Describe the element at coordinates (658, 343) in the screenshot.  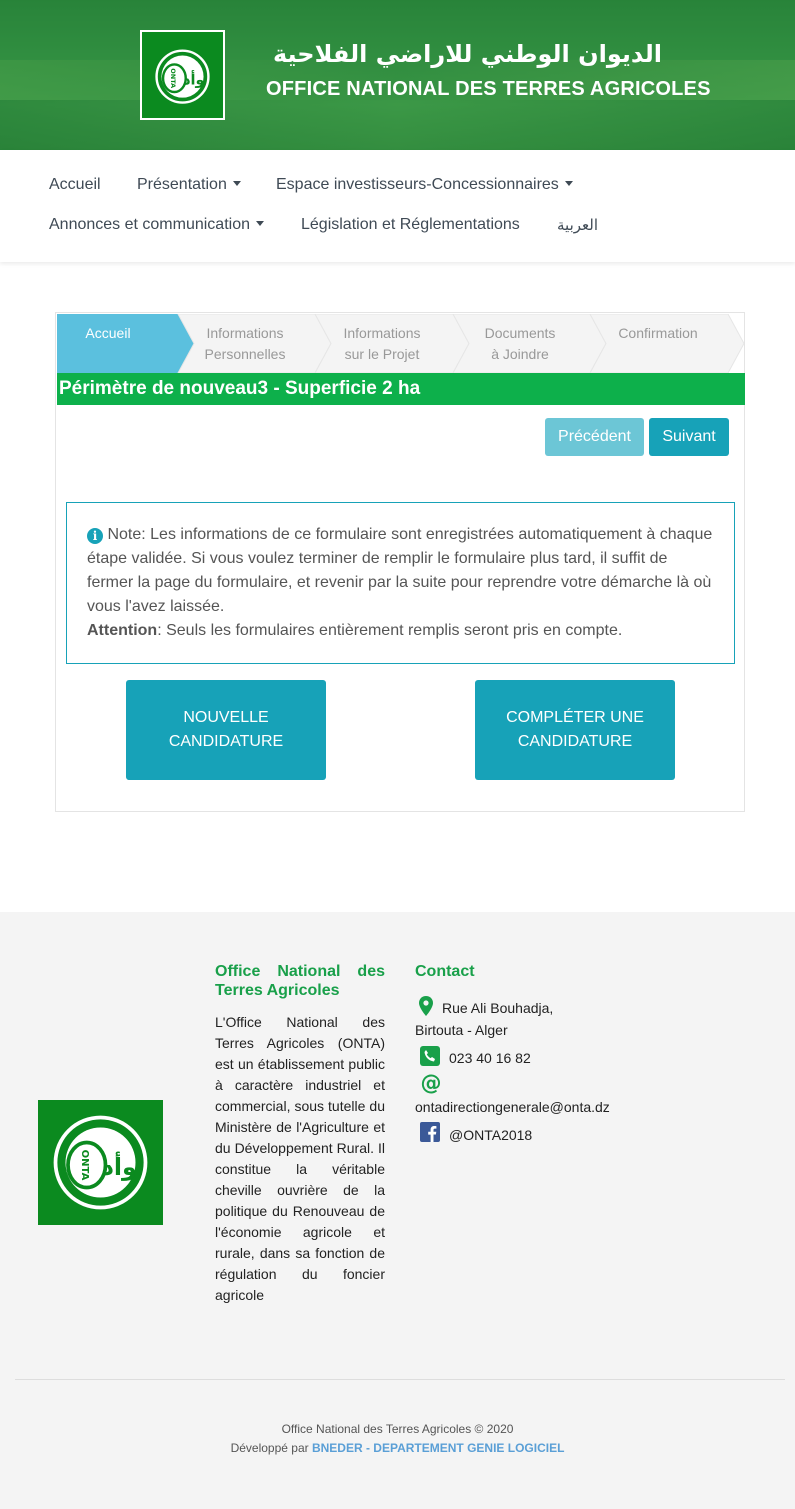
I see `step-confirmation: Confirmation` at that location.